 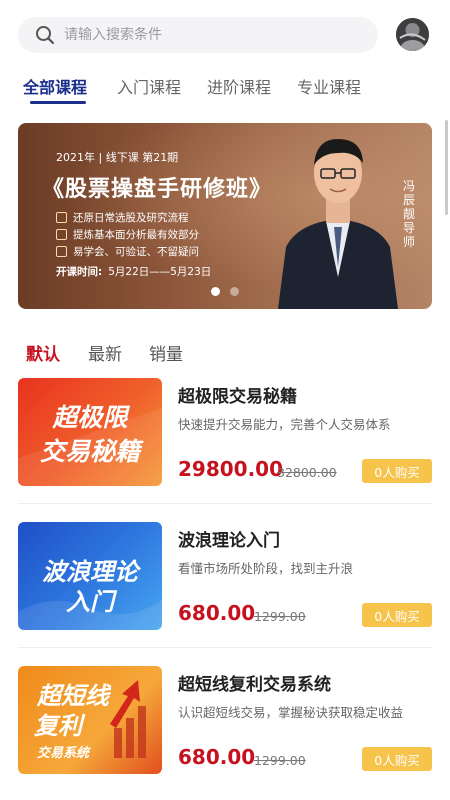 I want to click on search-icon, so click(x=45, y=35).